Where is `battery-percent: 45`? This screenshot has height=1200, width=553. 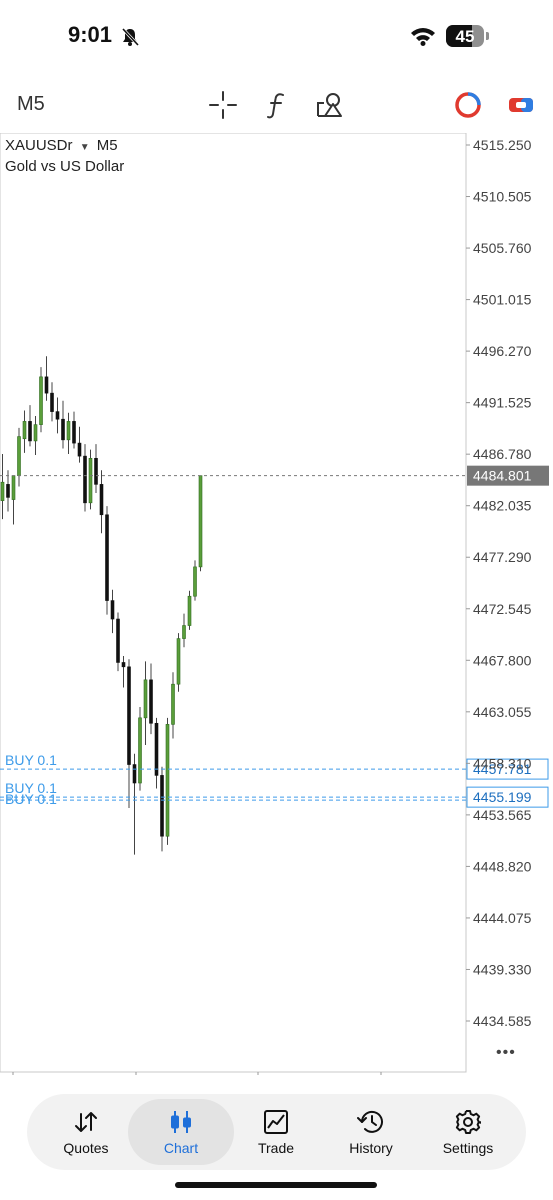
battery-percent: 45 is located at coordinates (465, 36).